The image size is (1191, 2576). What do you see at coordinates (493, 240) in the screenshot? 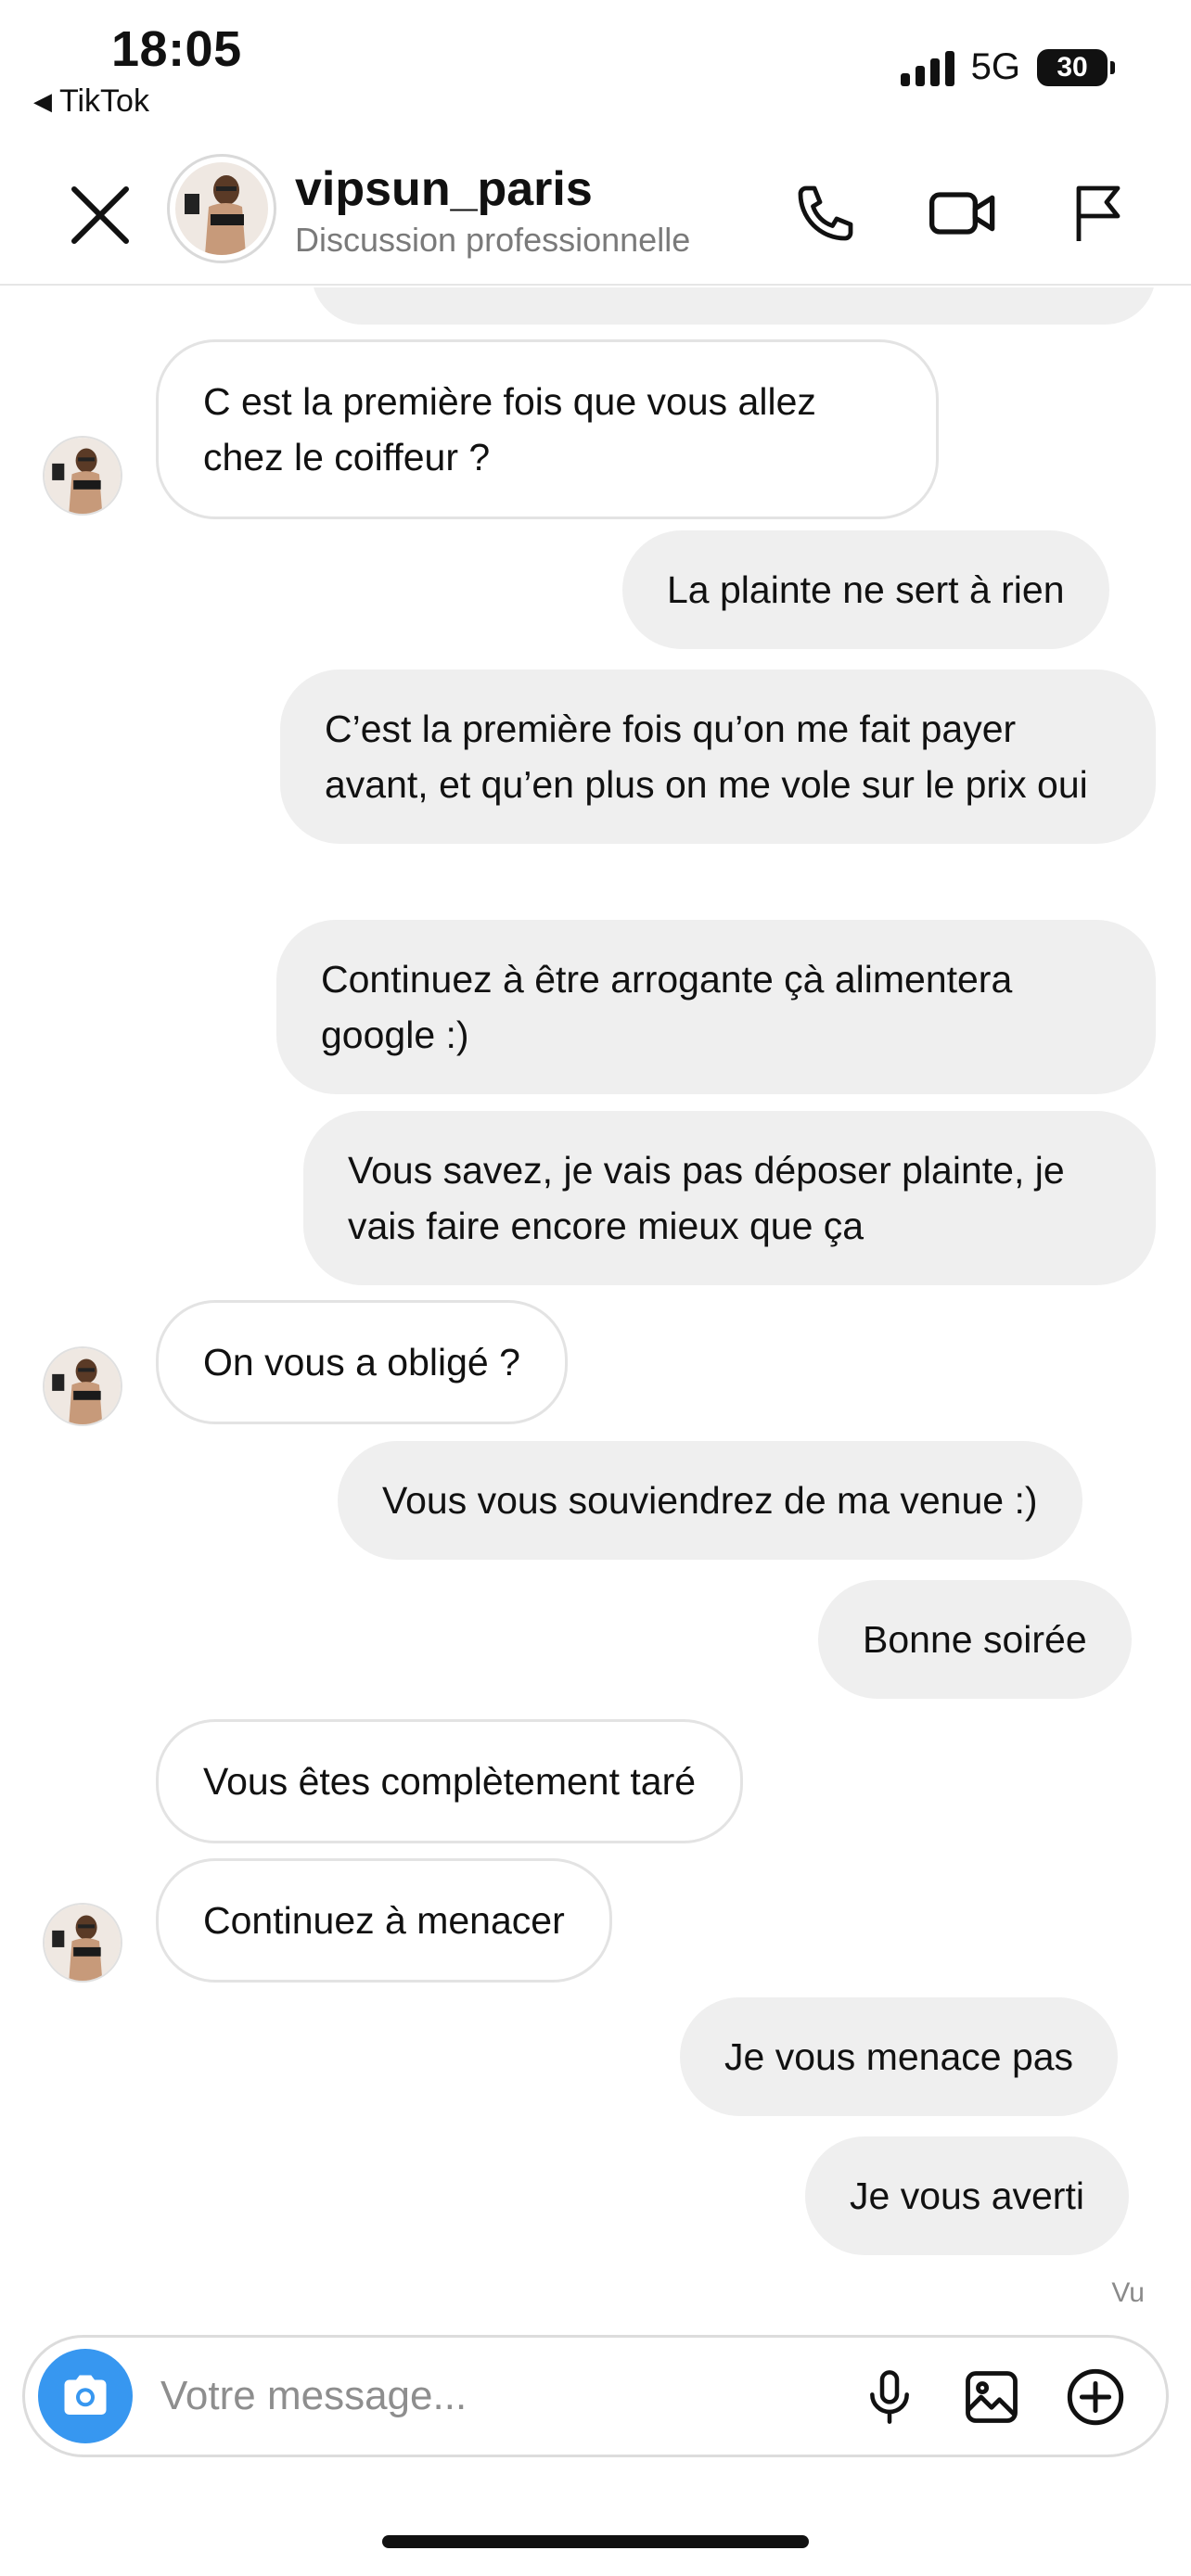
I see `contact-subtitle: Discussion professionnelle` at bounding box center [493, 240].